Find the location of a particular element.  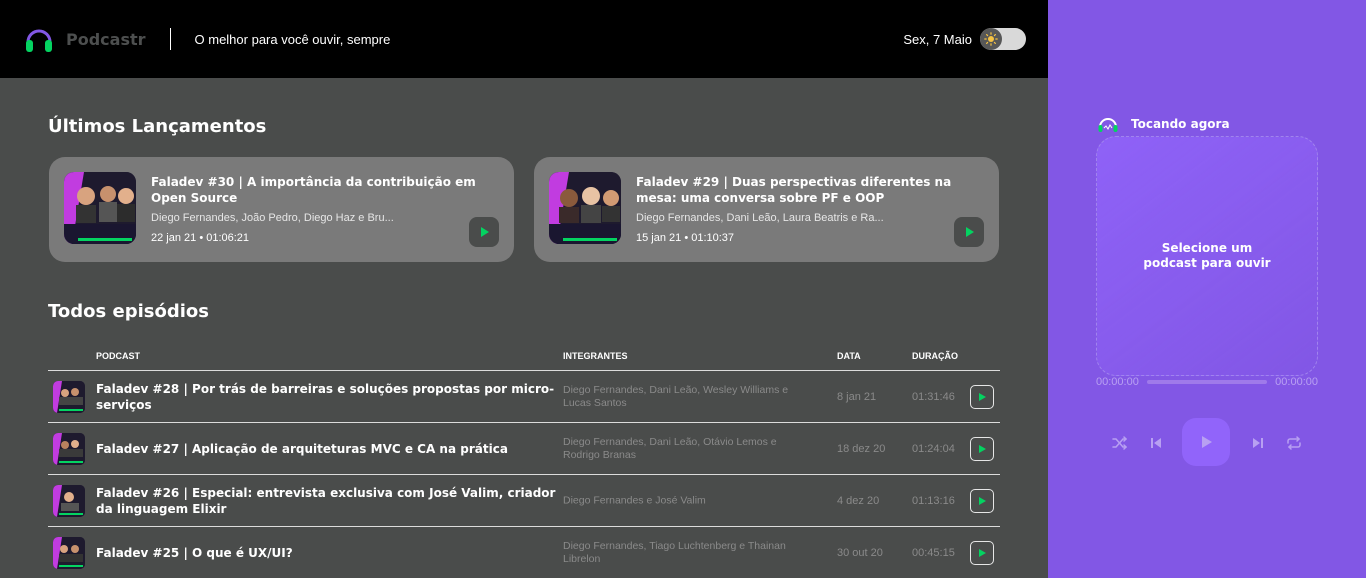

empty-player-box: Selecione um podcast para ouvir is located at coordinates (1207, 256).